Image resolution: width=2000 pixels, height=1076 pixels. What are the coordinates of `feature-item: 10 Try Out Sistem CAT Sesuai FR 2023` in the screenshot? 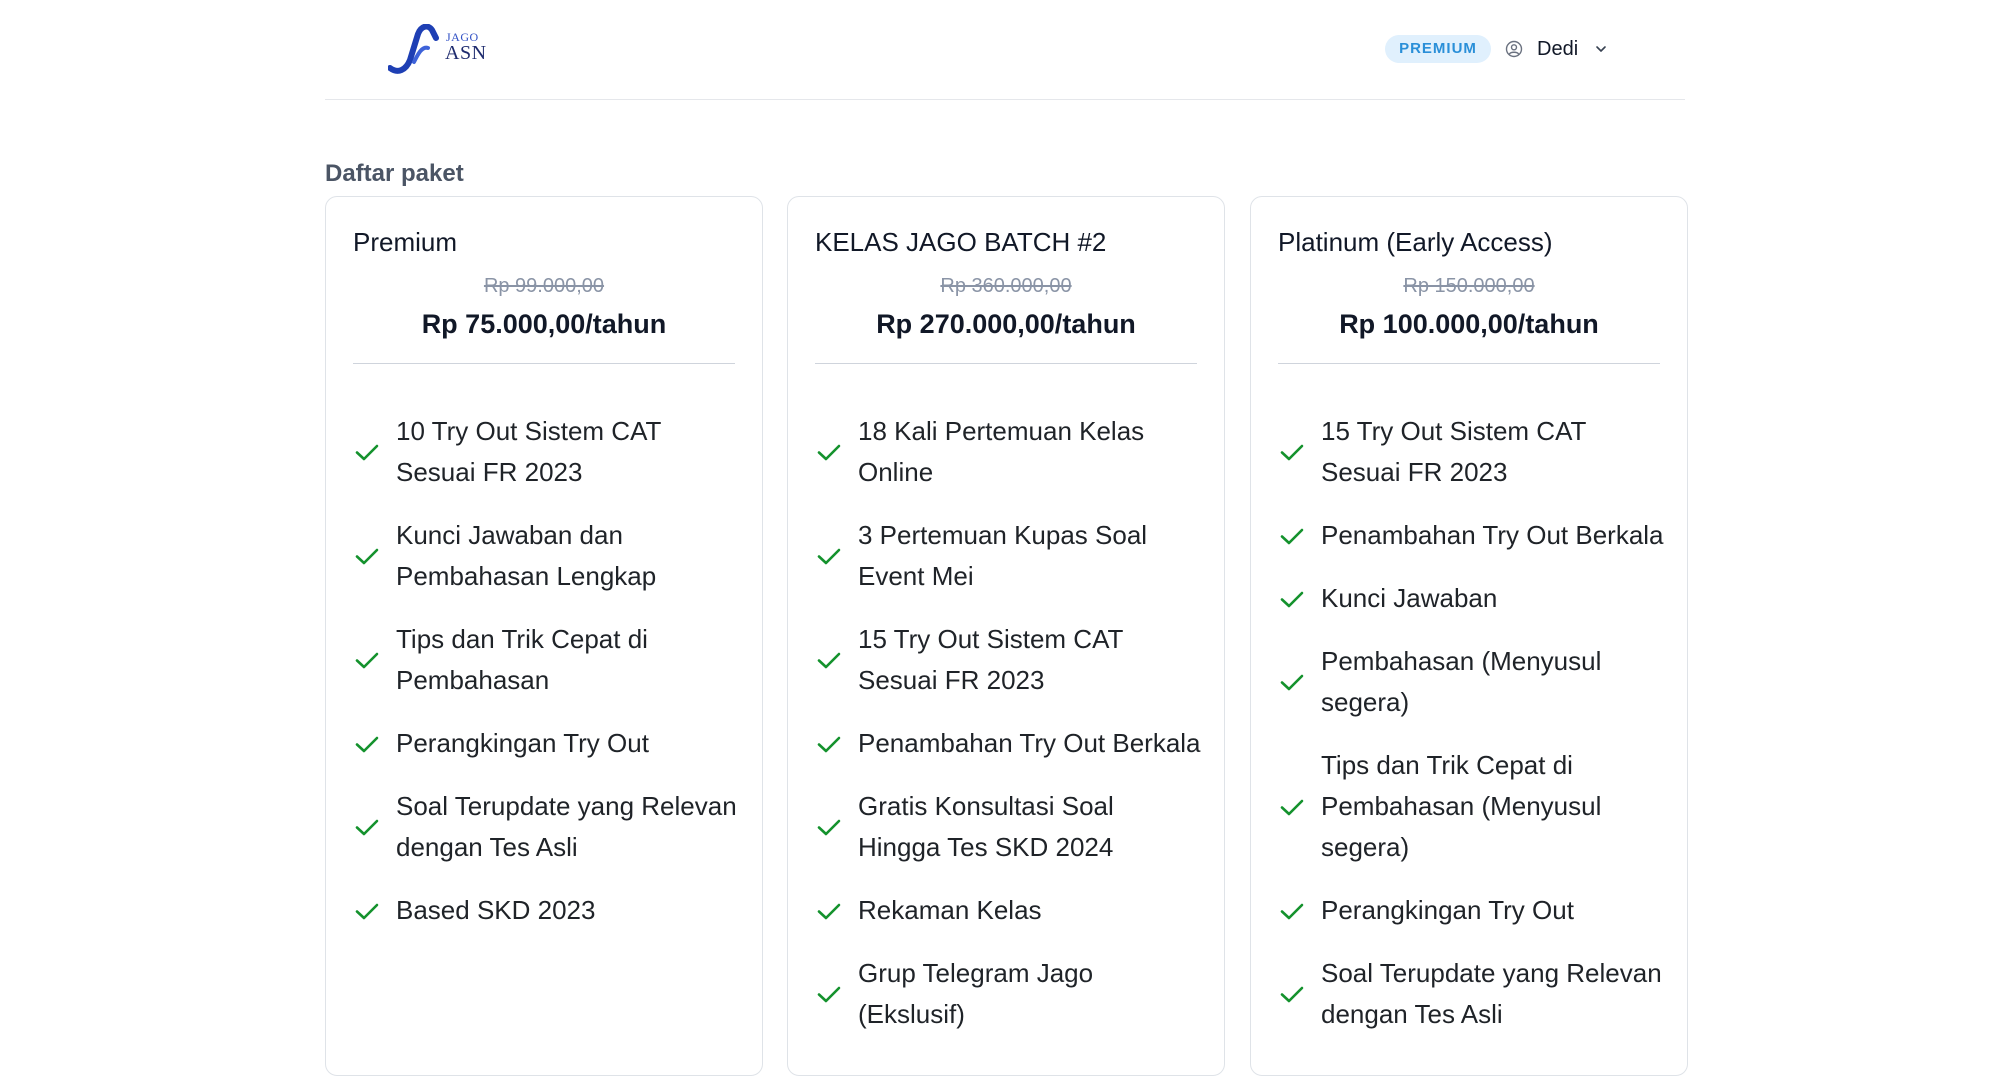 It's located at (547, 452).